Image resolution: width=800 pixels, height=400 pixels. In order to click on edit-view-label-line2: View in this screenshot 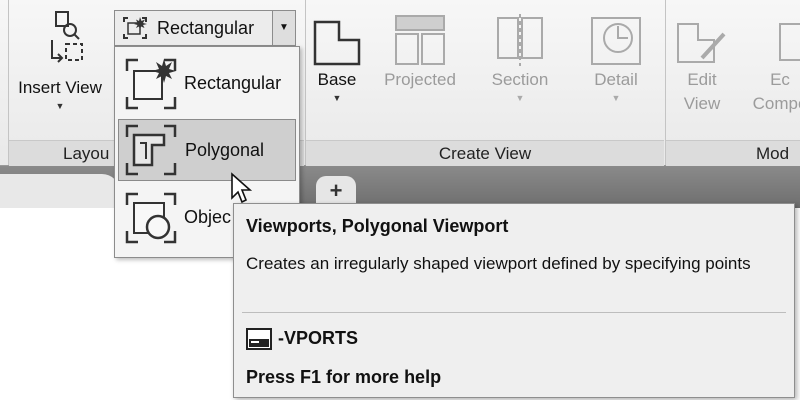, I will do `click(702, 103)`.